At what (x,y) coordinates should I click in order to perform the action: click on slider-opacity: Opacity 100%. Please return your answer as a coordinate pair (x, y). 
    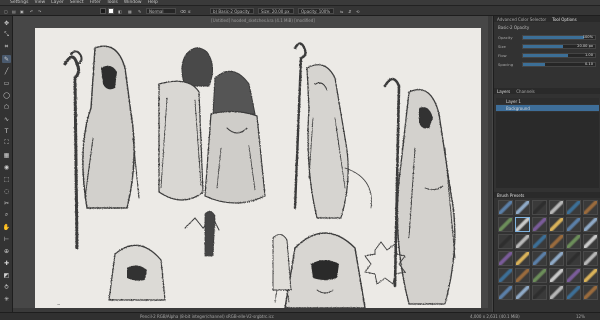
    Looking at the image, I should click on (547, 37).